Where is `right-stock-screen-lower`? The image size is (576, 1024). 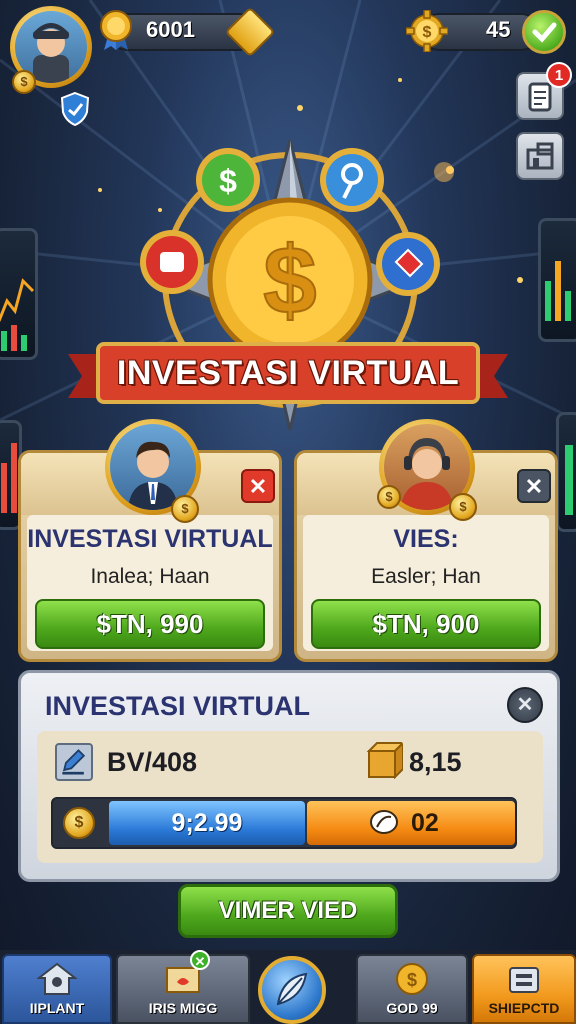
right-stock-screen-lower is located at coordinates (566, 472).